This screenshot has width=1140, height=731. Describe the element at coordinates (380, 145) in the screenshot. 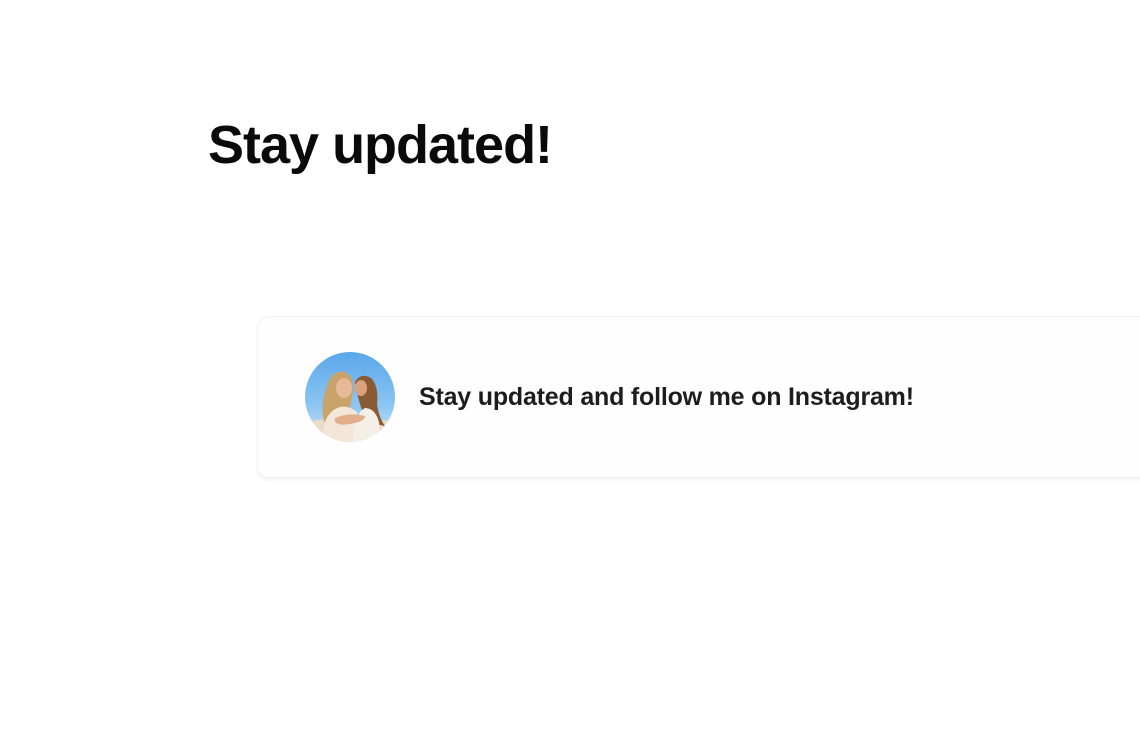

I see `section-title: Stay updated!` at that location.